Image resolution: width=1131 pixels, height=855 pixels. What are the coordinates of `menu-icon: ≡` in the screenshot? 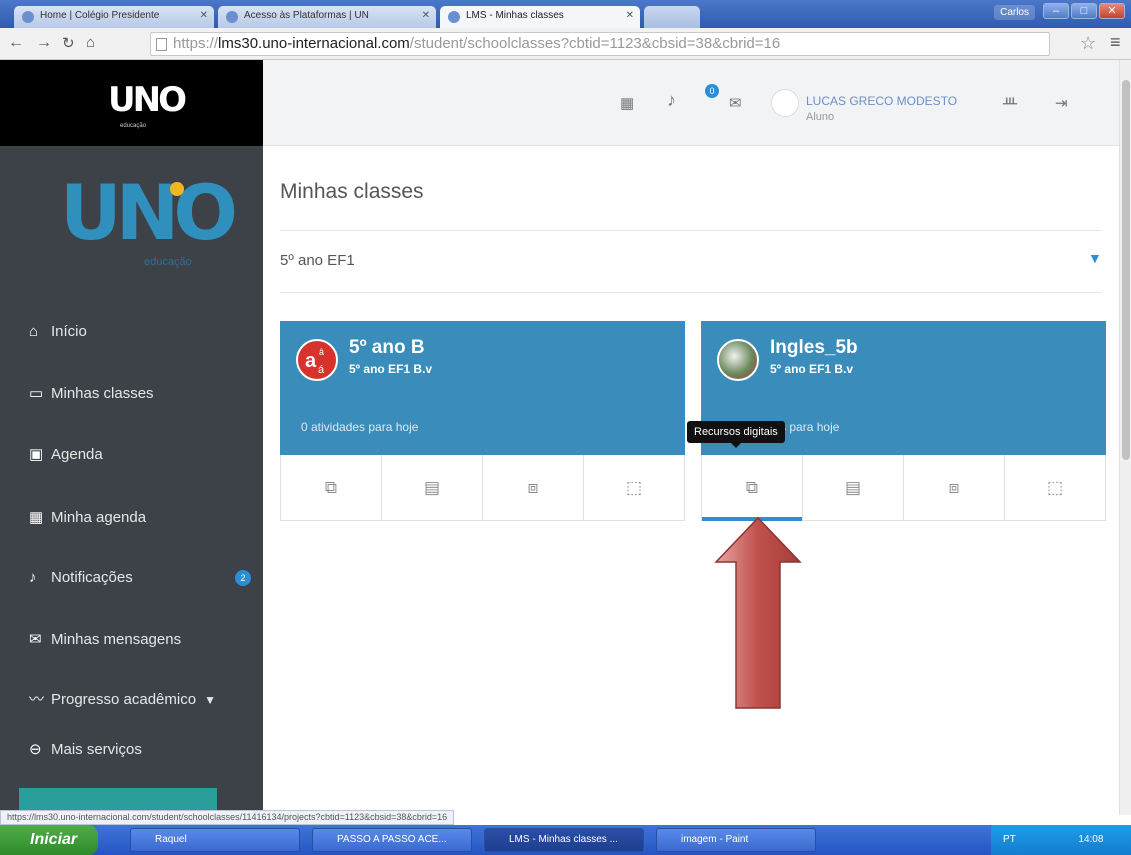 It's located at (1115, 42).